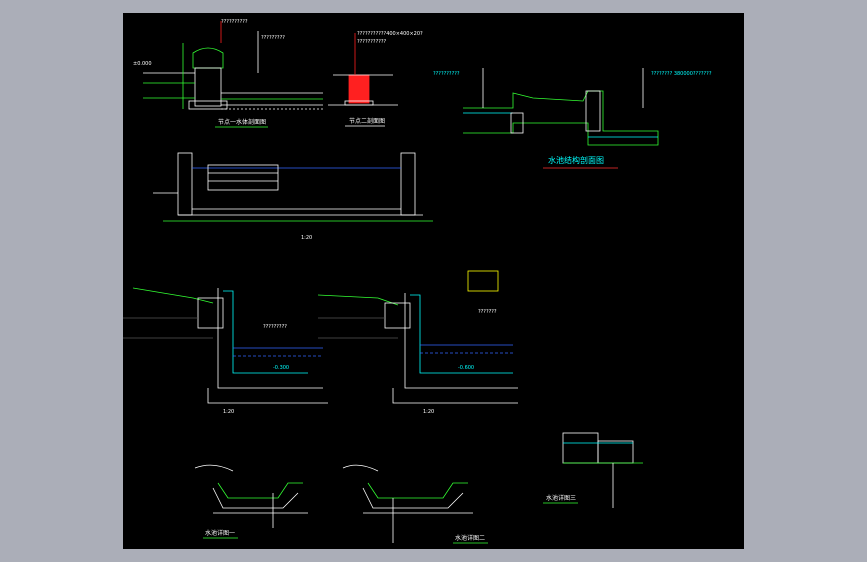 The width and height of the screenshot is (867, 562). Describe the element at coordinates (466, 368) in the screenshot. I see `label-level-c: -0.600` at that location.